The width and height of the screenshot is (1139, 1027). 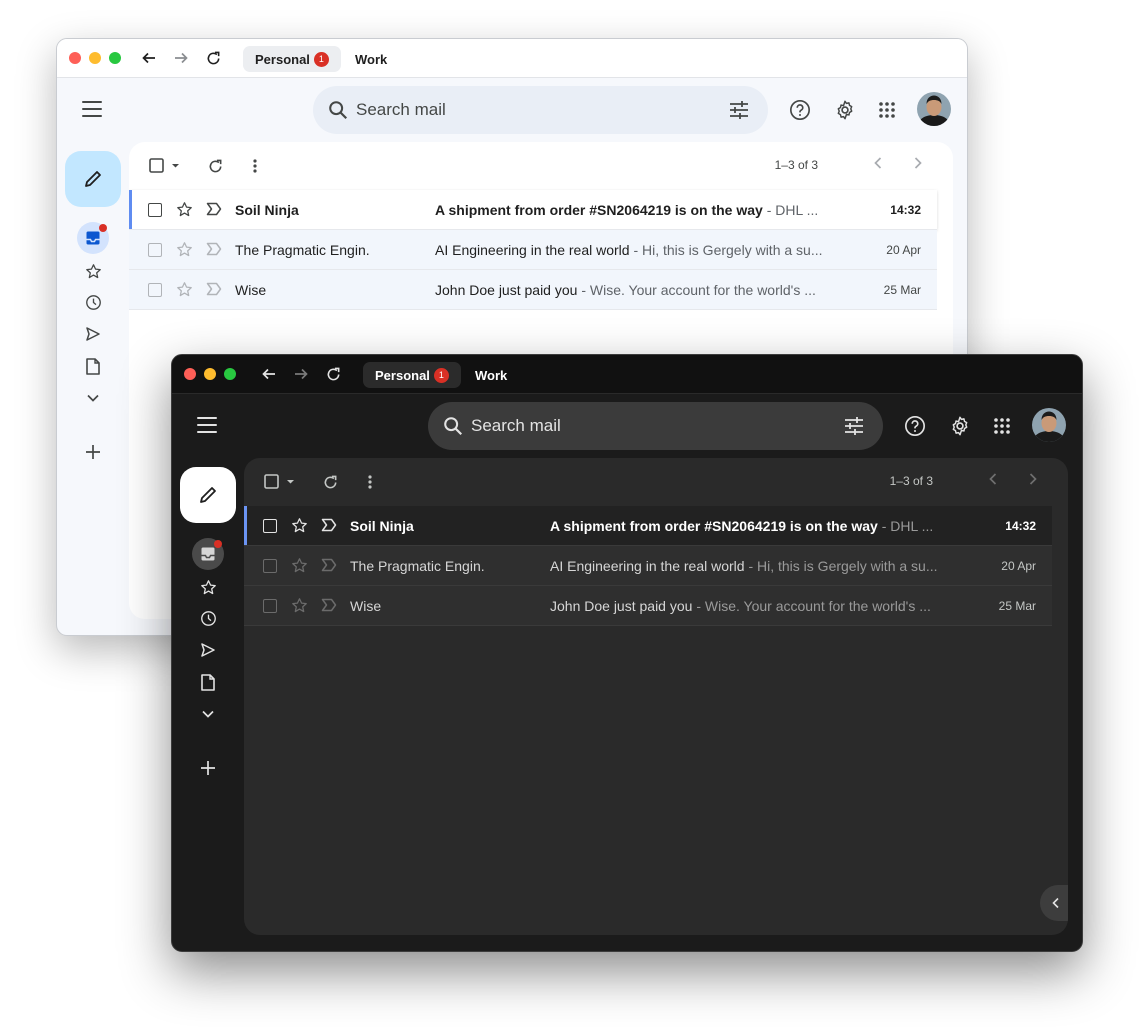 I want to click on email-sender: Soil Ninja, so click(x=382, y=526).